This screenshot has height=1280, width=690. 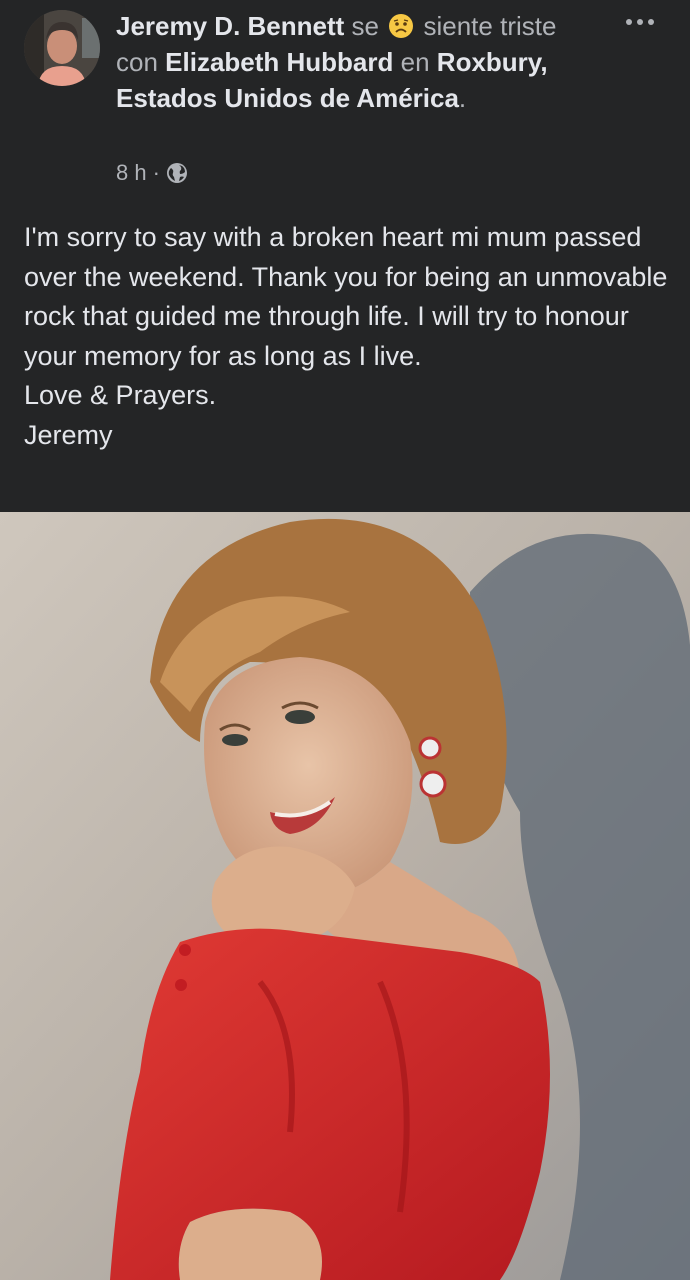 What do you see at coordinates (365, 26) in the screenshot?
I see `feeling-prefix: se` at bounding box center [365, 26].